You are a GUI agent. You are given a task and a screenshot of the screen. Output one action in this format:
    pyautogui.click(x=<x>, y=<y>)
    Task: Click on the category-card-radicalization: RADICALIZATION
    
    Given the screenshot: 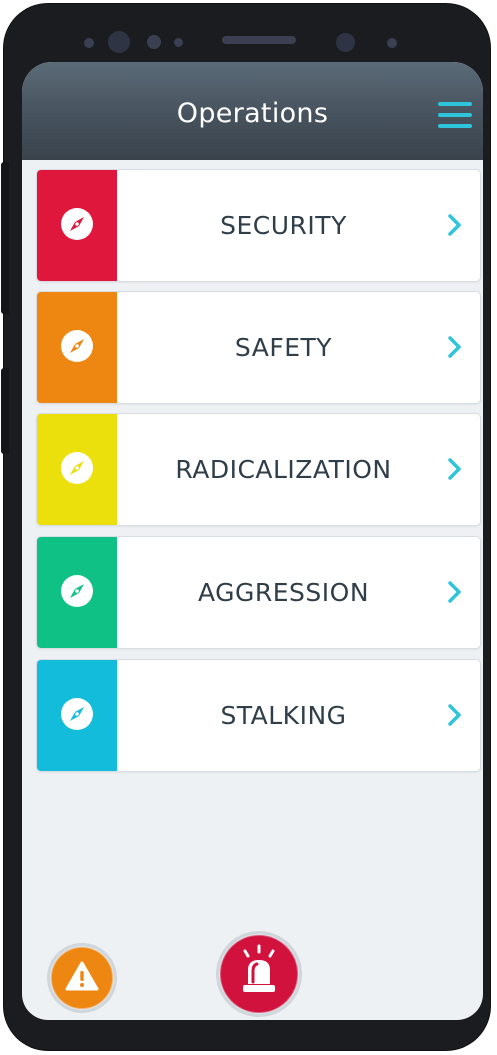 What is the action you would take?
    pyautogui.click(x=258, y=469)
    